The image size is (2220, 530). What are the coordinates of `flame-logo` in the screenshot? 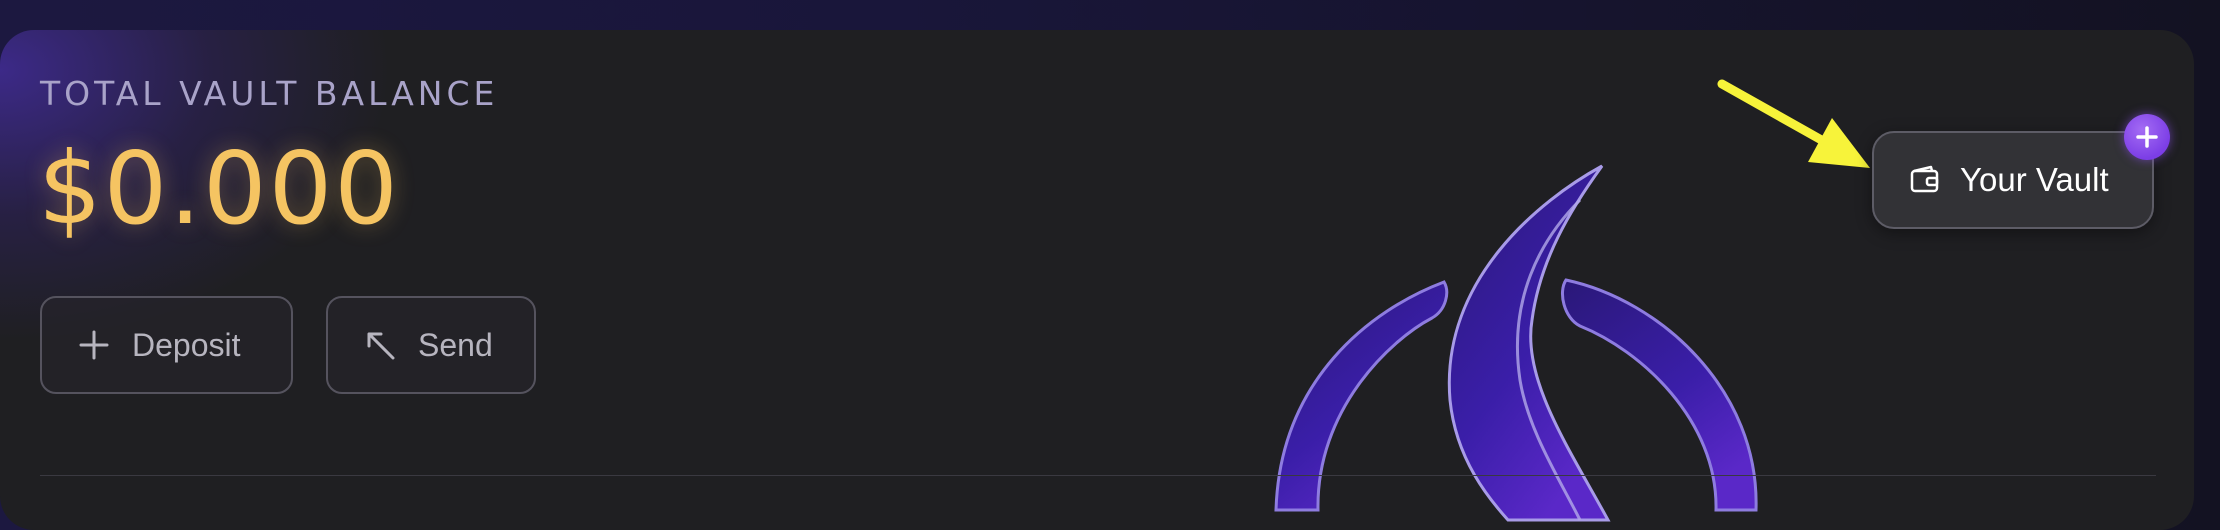 It's located at (1516, 343).